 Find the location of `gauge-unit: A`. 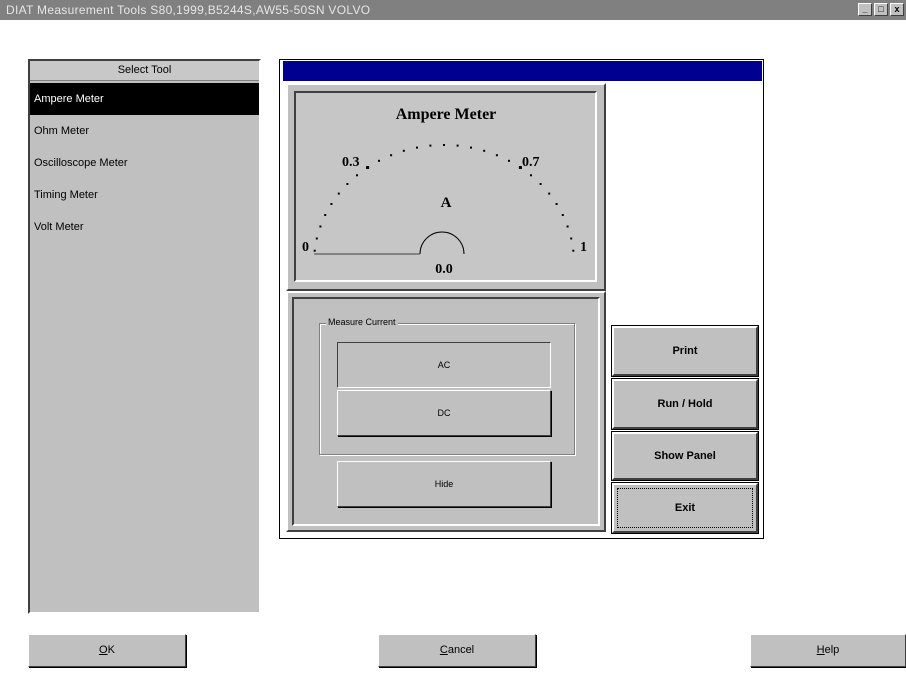

gauge-unit: A is located at coordinates (446, 203).